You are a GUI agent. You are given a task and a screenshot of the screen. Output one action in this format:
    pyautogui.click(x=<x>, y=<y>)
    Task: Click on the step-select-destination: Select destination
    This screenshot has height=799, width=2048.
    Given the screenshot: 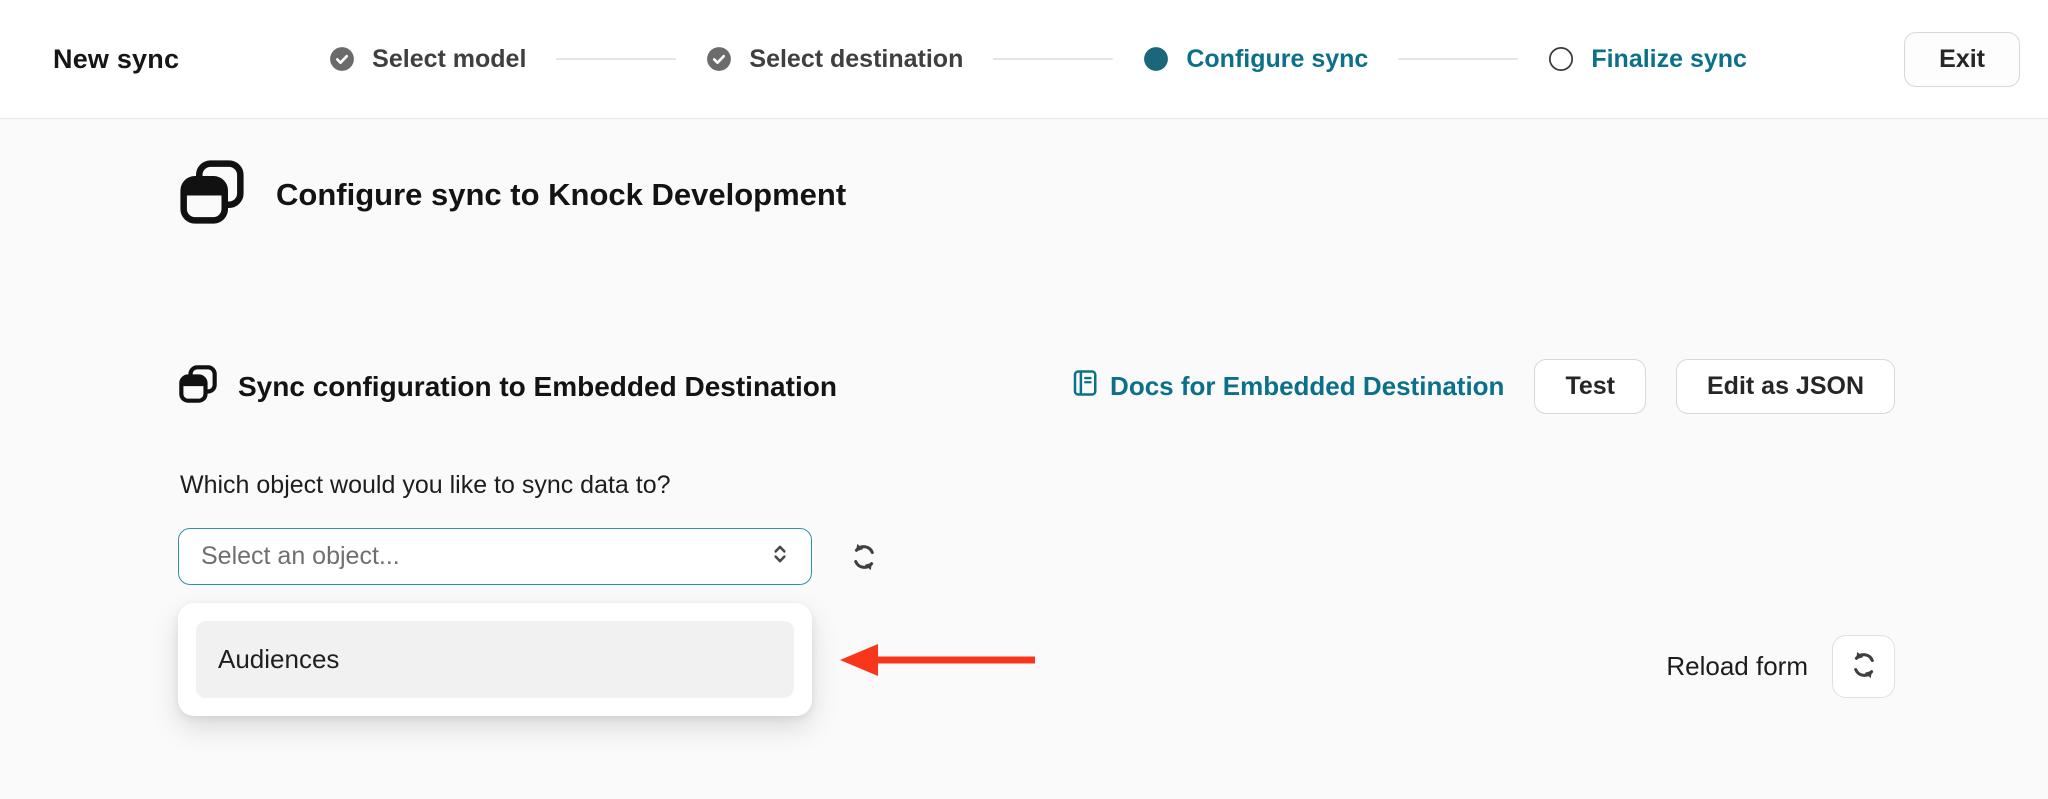 What is the action you would take?
    pyautogui.click(x=834, y=59)
    